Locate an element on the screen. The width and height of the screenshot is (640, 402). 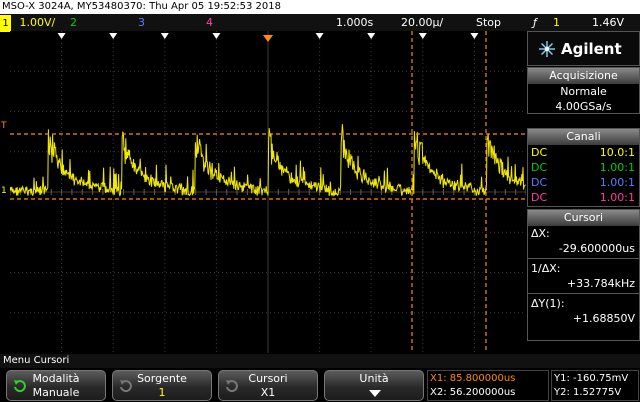
x-cursor-readout: X1: 85.800000us X2: 56.200000us is located at coordinates (488, 385).